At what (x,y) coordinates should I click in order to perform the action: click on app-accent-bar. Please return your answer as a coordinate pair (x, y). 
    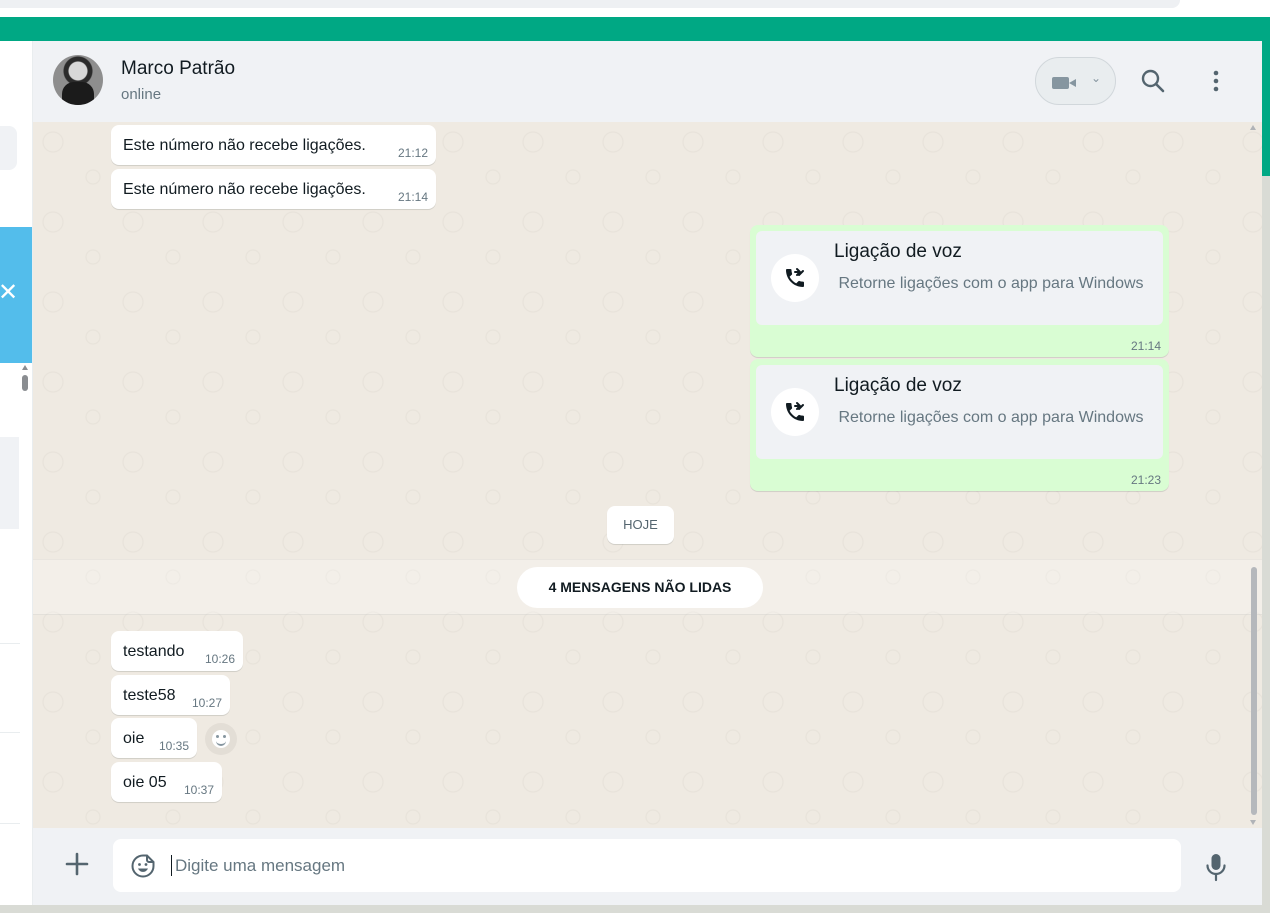
    Looking at the image, I should click on (635, 29).